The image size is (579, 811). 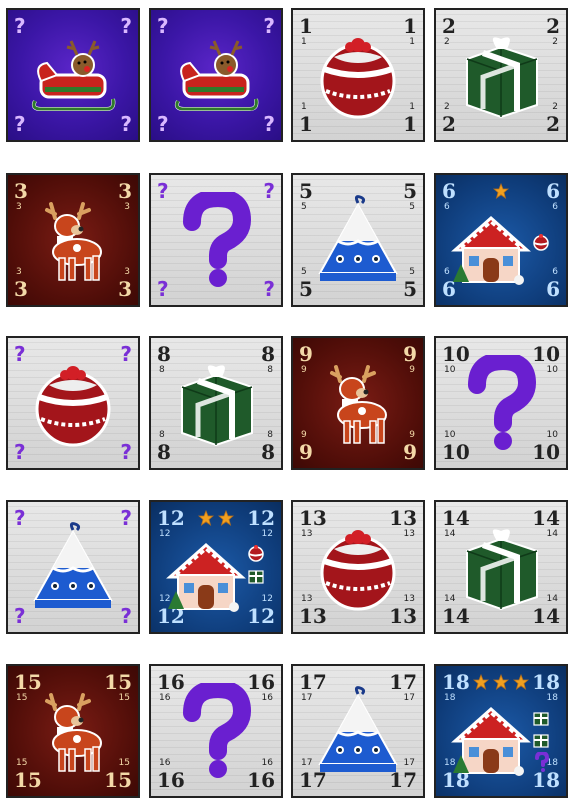 I want to click on card-number-small: 12, so click(x=267, y=599).